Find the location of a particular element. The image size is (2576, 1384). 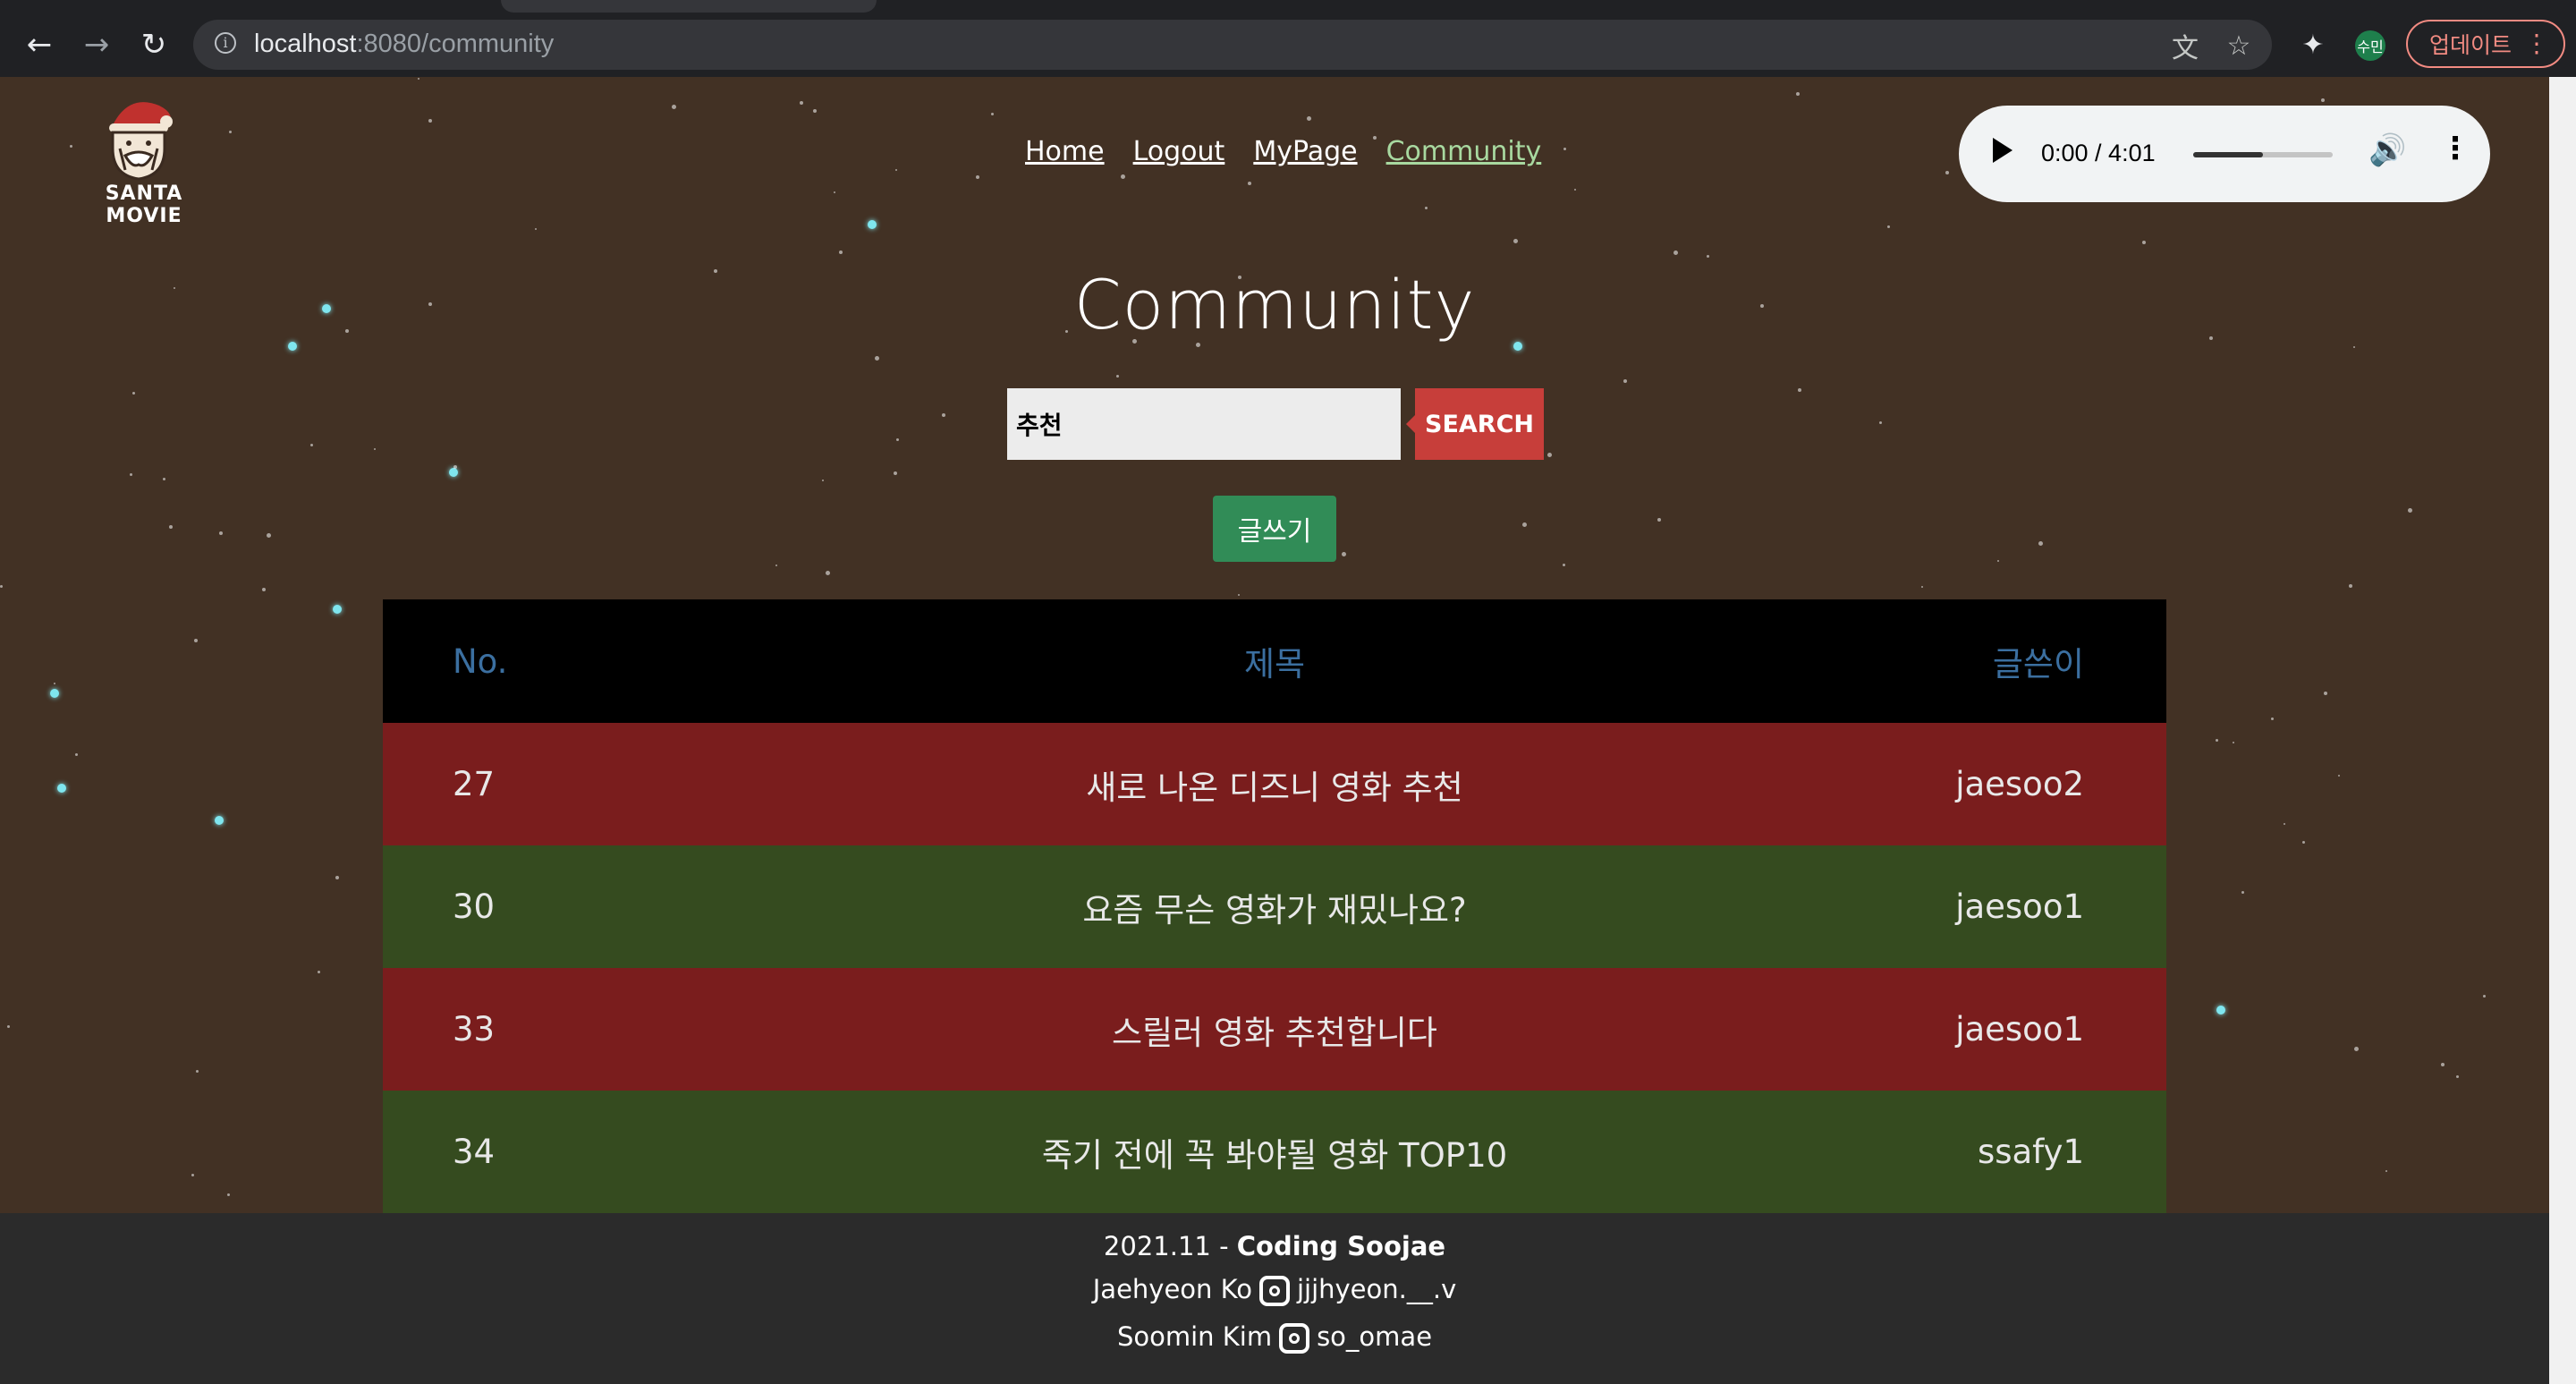

write-post-button: 글쓰기 is located at coordinates (1274, 529).